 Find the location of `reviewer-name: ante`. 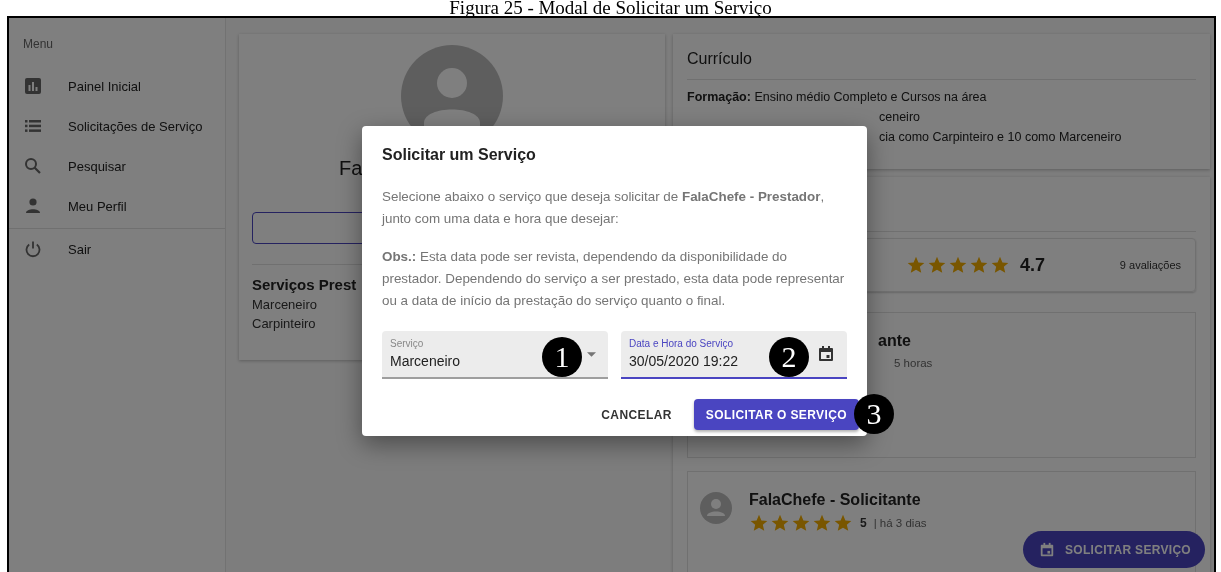

reviewer-name: ante is located at coordinates (895, 341).